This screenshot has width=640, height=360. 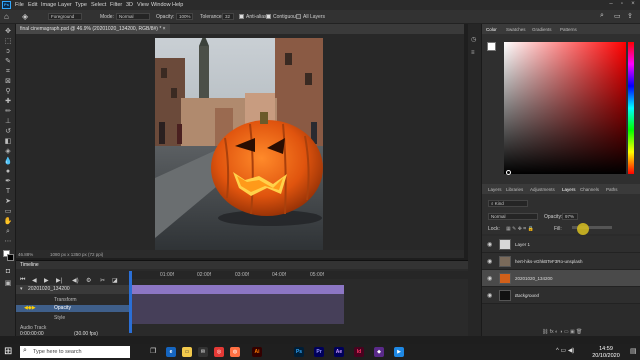 I want to click on home-icon: ⌂, so click(x=6, y=16).